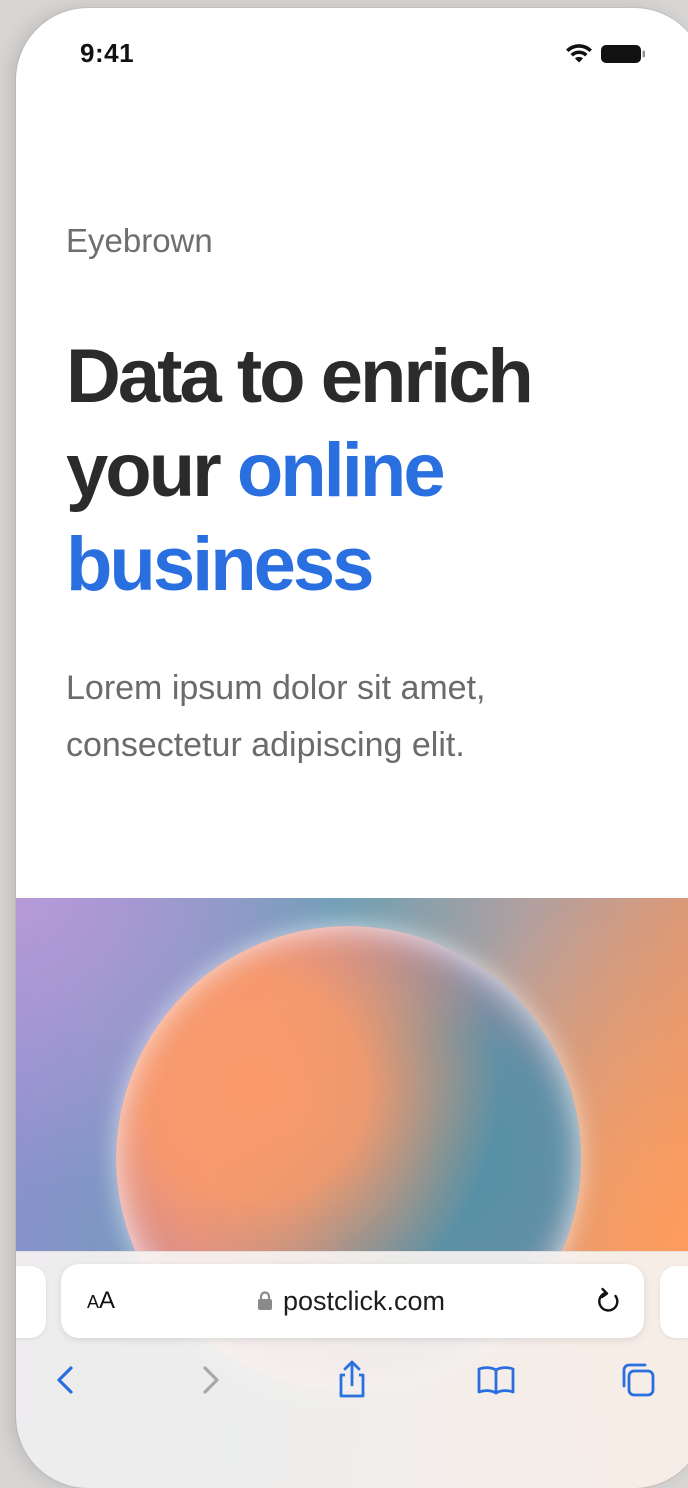  I want to click on chevron-right-icon, so click(211, 1380).